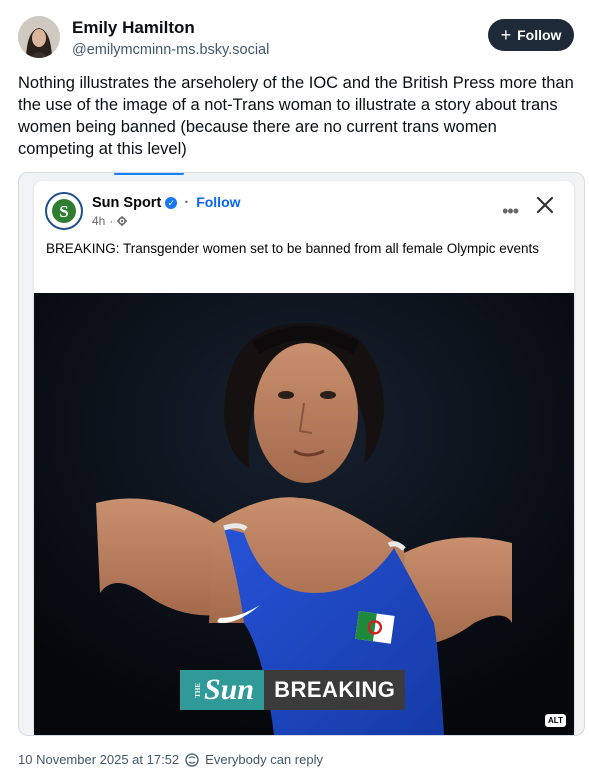 This screenshot has width=589, height=784. I want to click on plus-icon: +, so click(506, 35).